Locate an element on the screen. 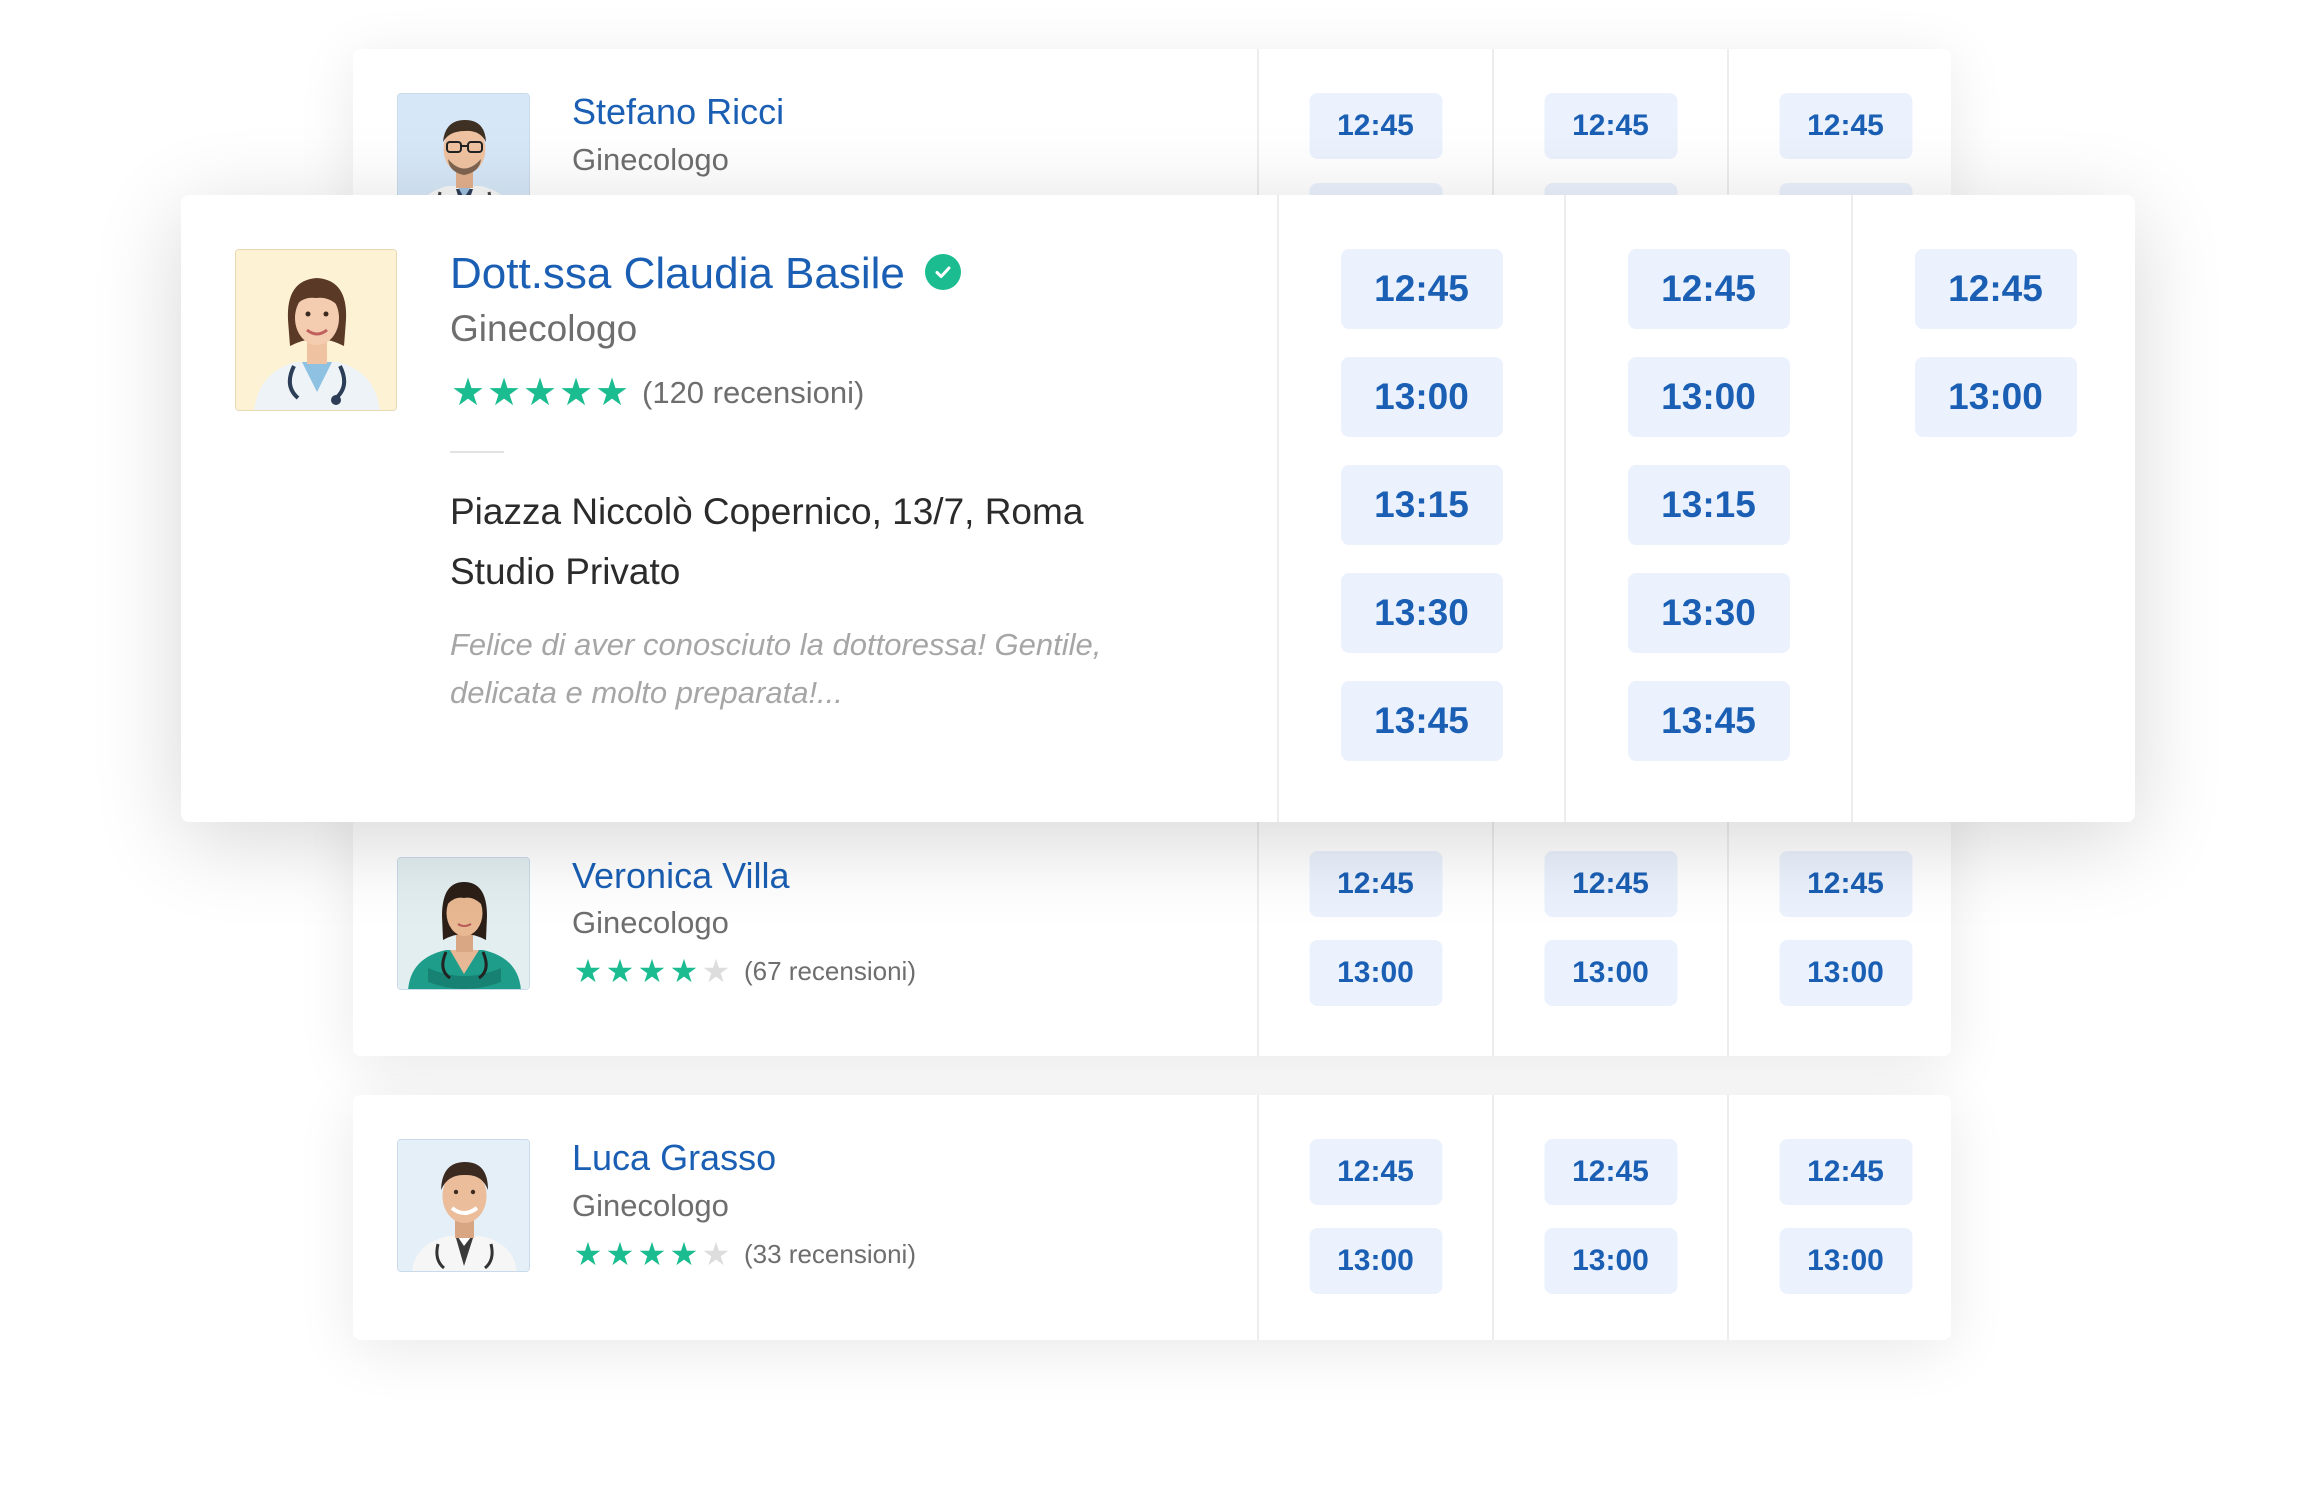 This screenshot has height=1496, width=2304. rating: ★ ★ ★ ★ ★ (67 recensioni) is located at coordinates (744, 971).